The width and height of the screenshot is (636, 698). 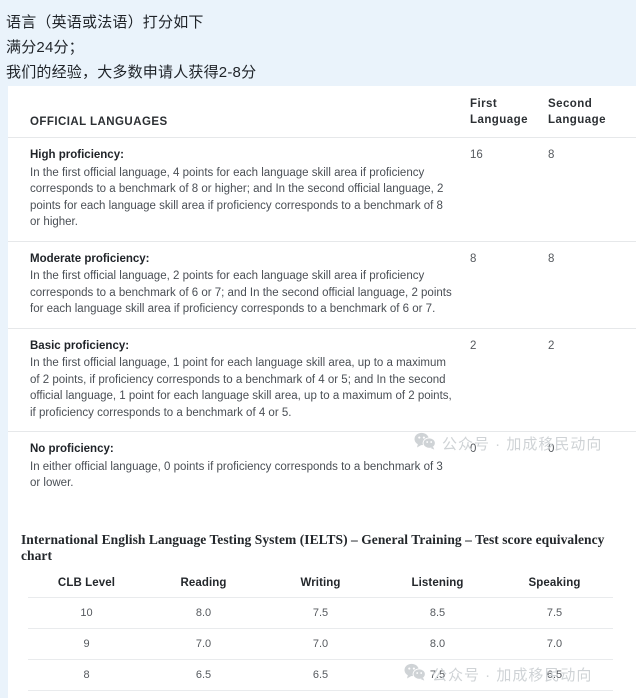 I want to click on reading-score-cell: 8.0, so click(x=203, y=612).